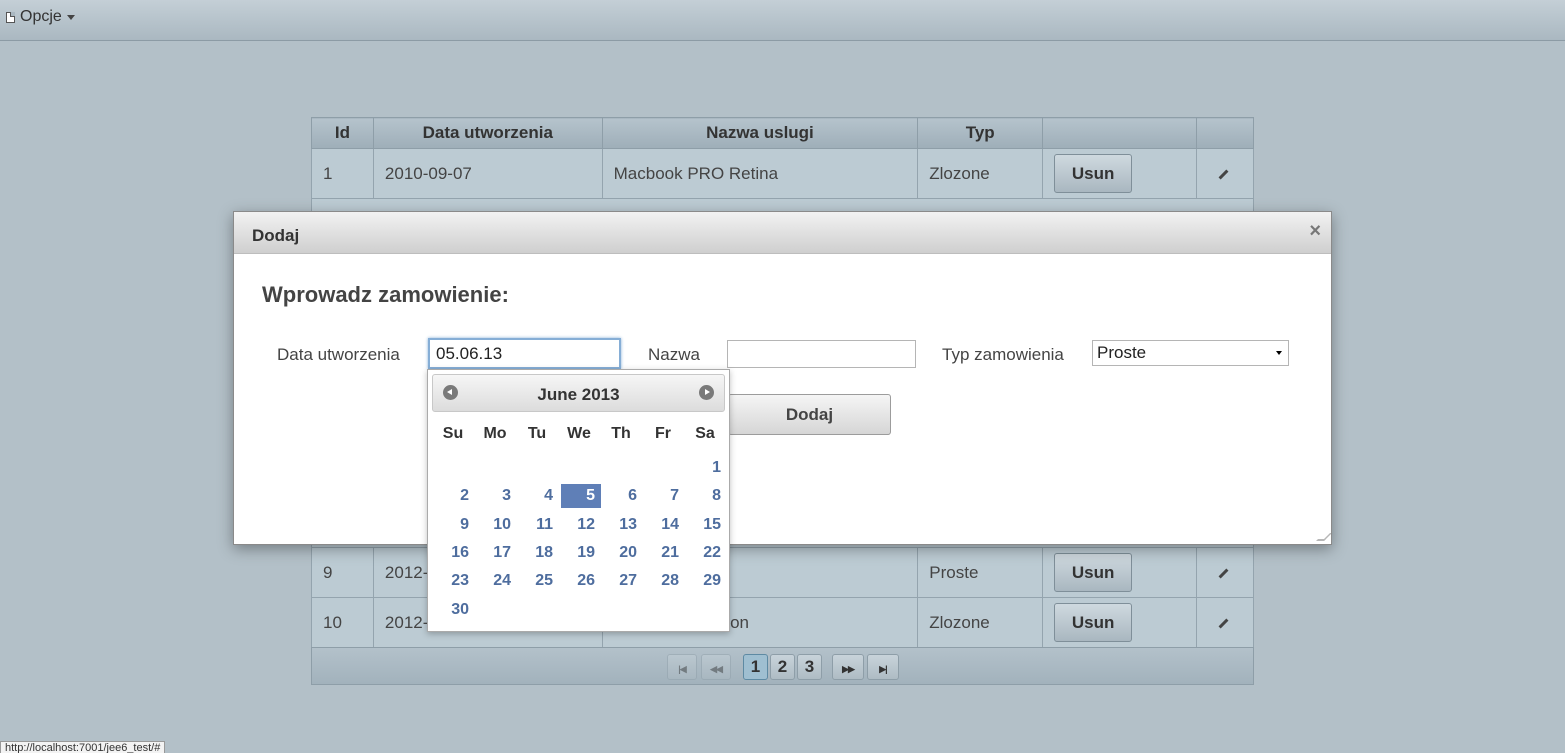  I want to click on datepicker-header: June 2013, so click(578, 393).